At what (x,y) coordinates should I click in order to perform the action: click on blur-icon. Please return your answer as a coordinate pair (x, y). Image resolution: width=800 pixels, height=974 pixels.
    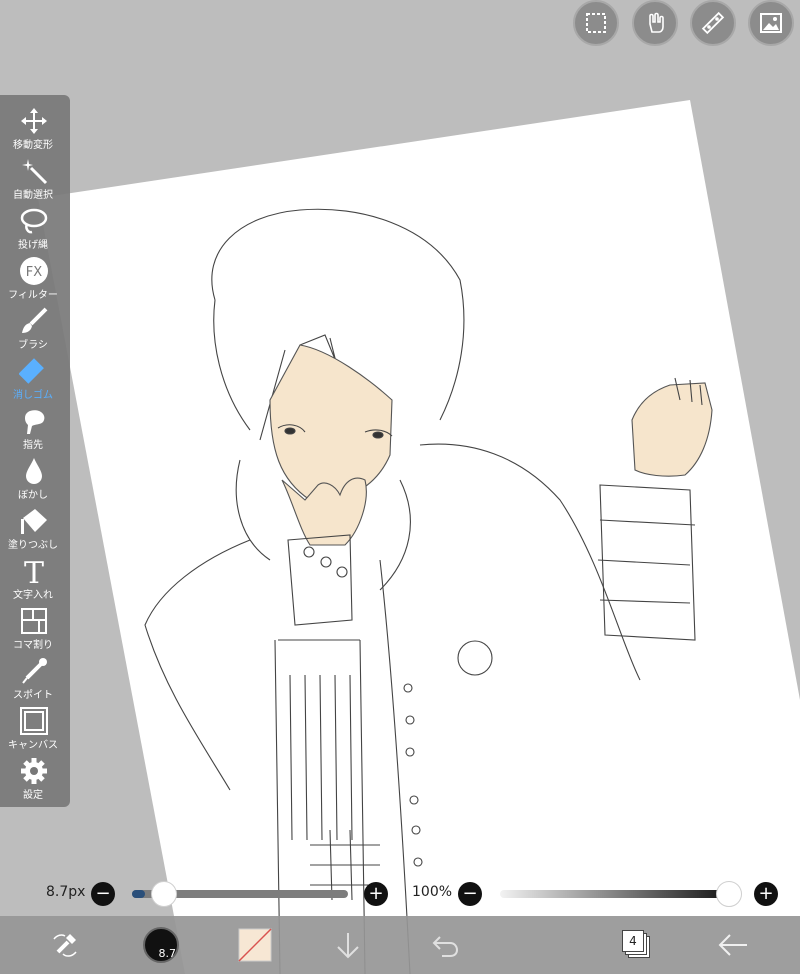
    Looking at the image, I should click on (34, 471).